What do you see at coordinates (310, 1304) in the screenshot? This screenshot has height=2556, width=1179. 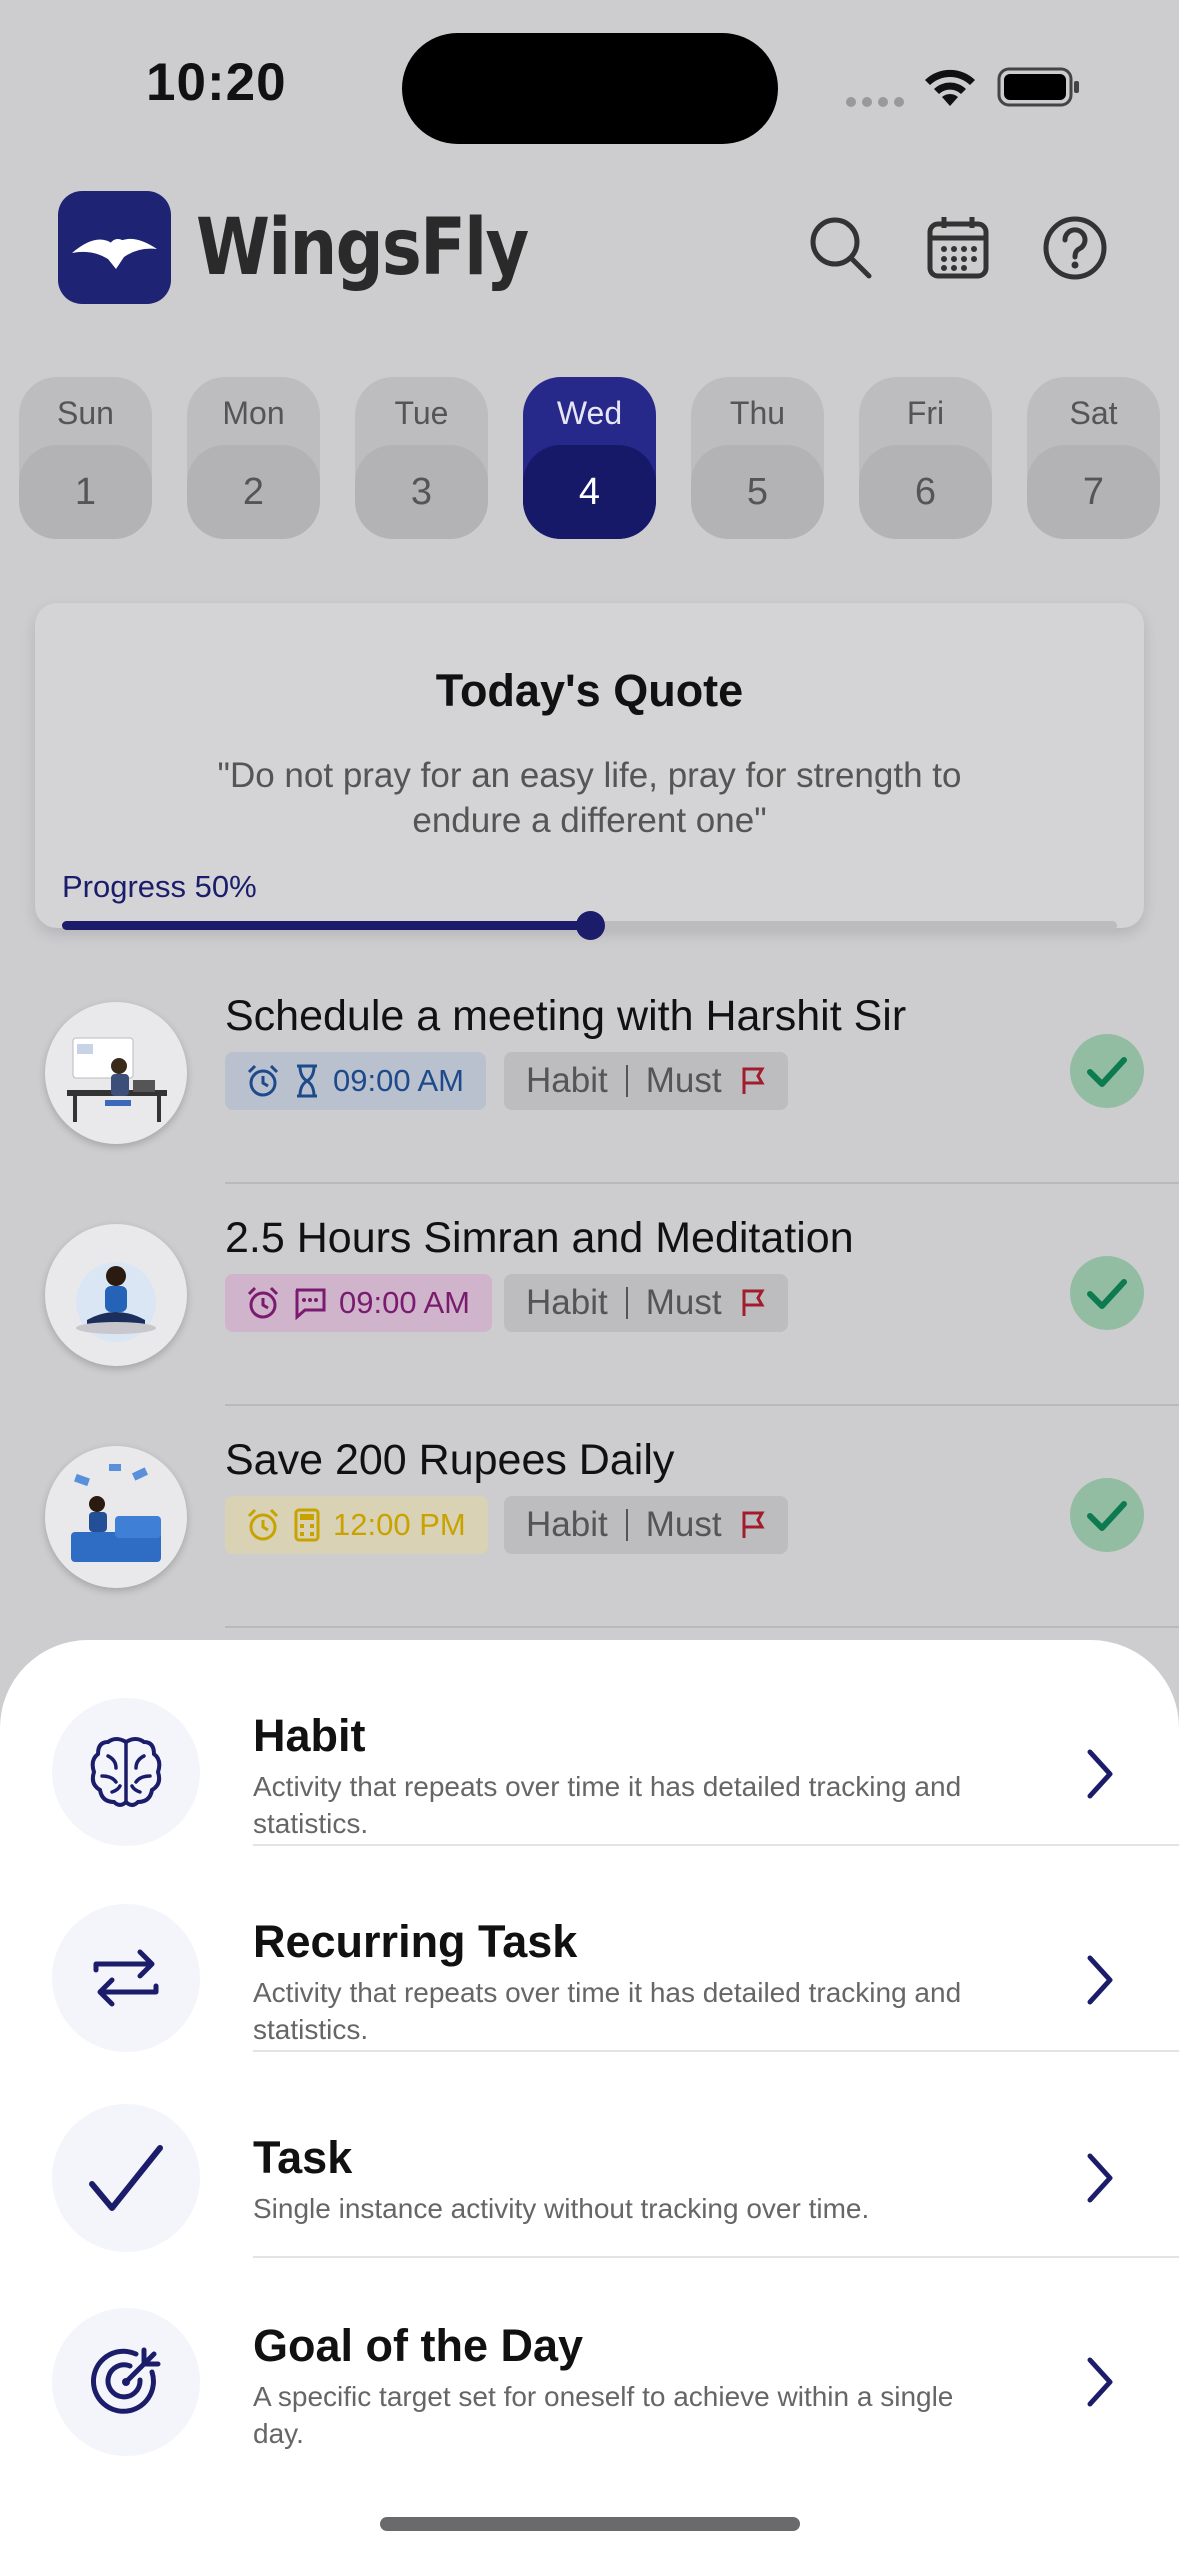 I see `message-icon` at bounding box center [310, 1304].